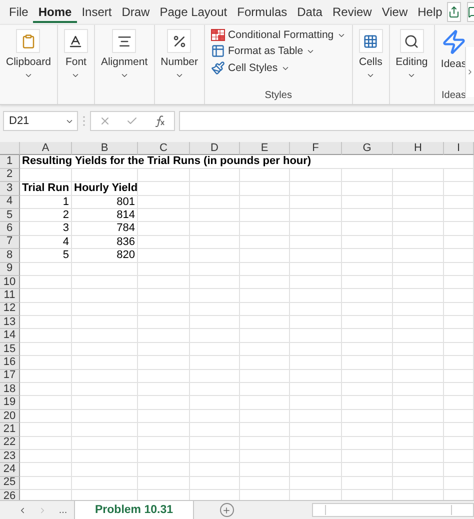 Image resolution: width=474 pixels, height=519 pixels. I want to click on check-icon, so click(132, 121).